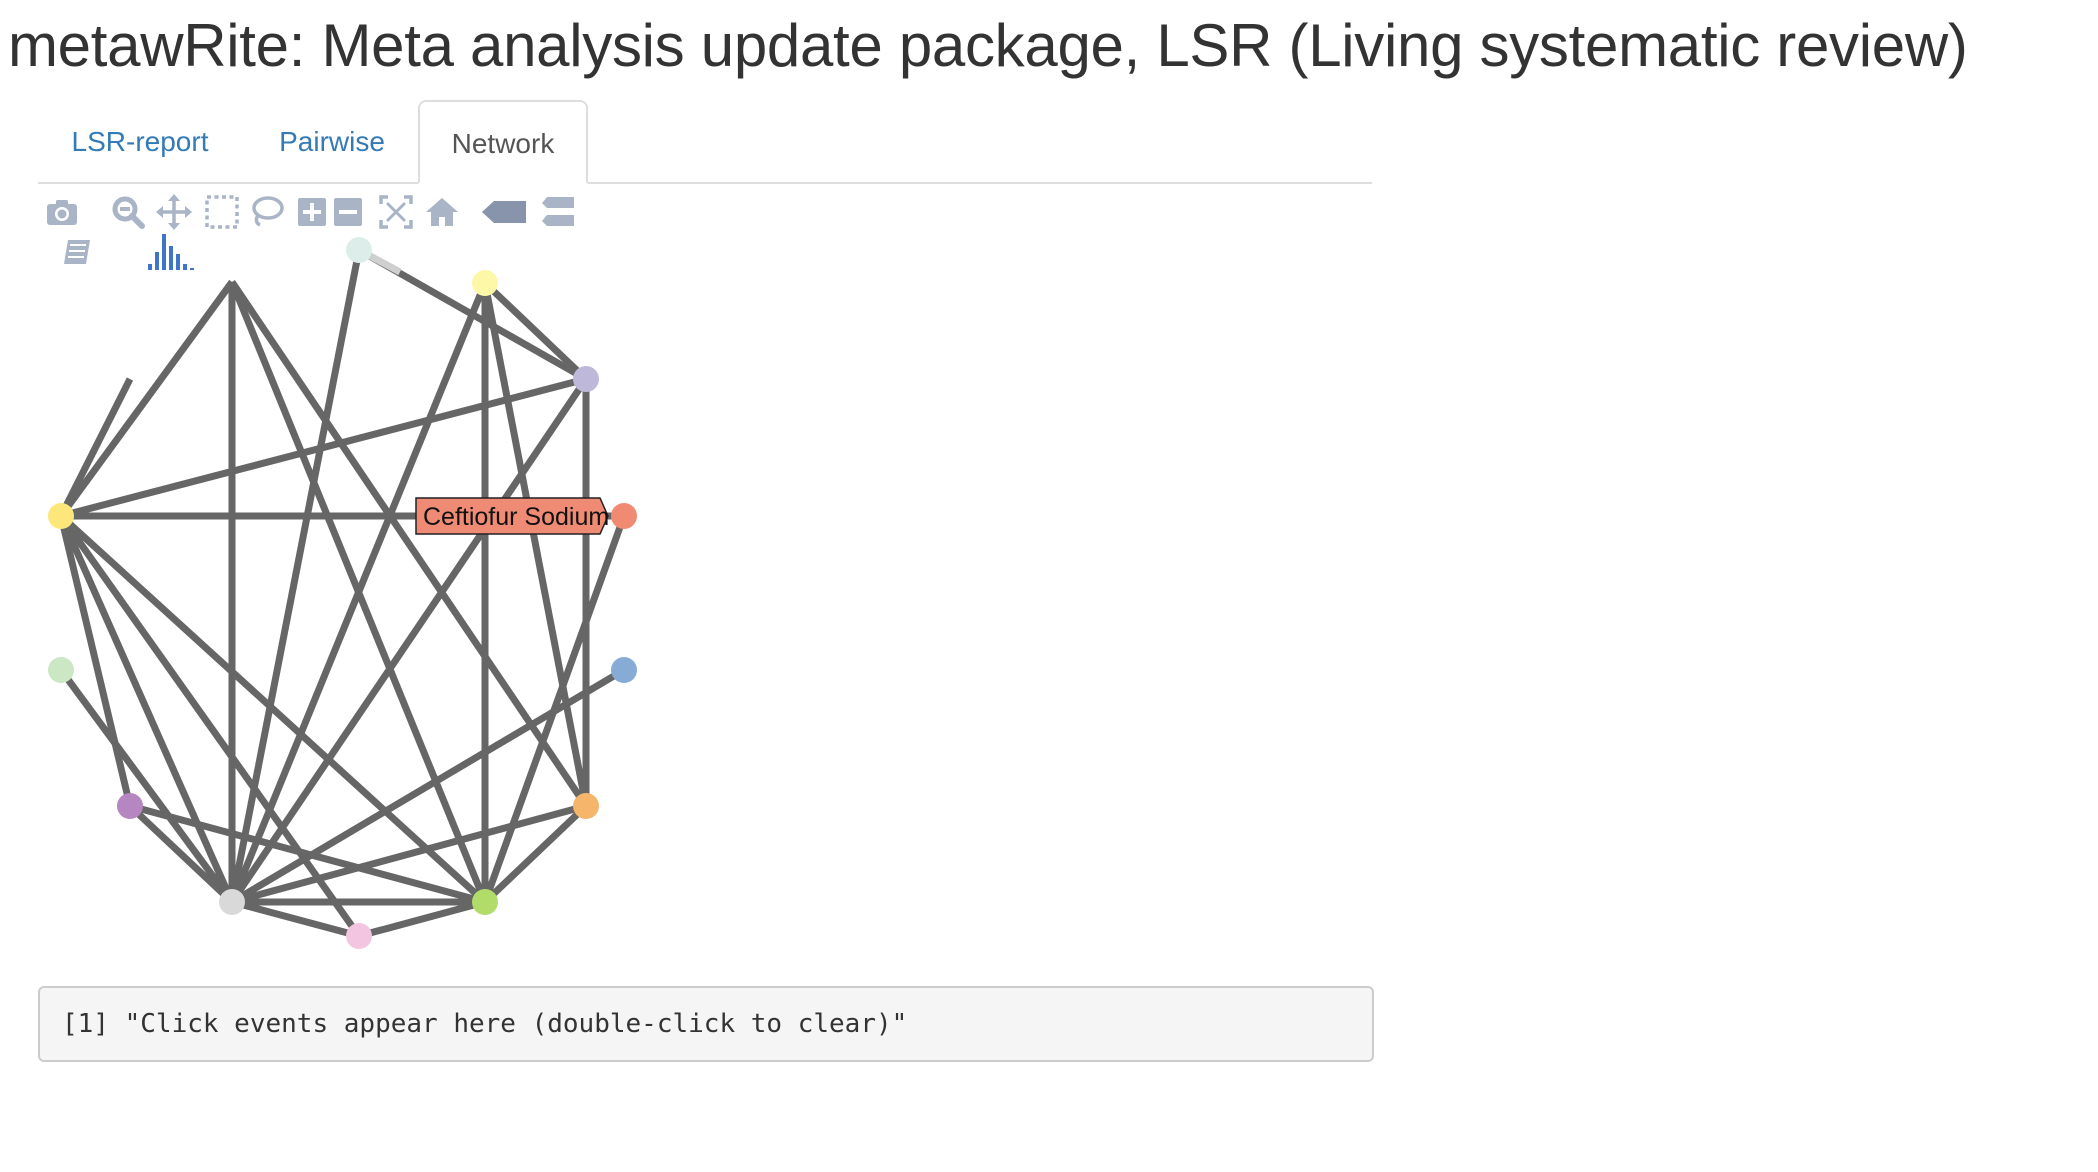 Image resolution: width=2098 pixels, height=1172 pixels. Describe the element at coordinates (442, 212) in the screenshot. I see `reset-axes-icon` at that location.